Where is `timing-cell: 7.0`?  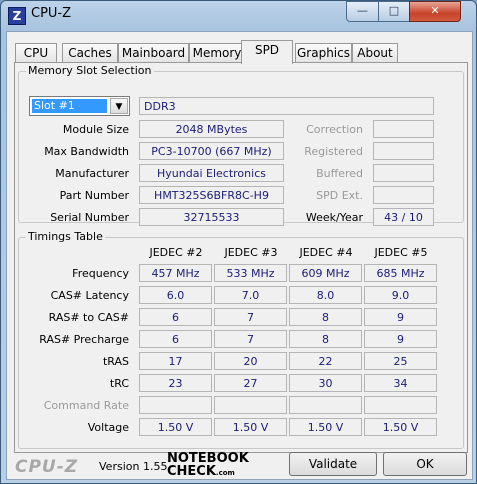 timing-cell: 7.0 is located at coordinates (250, 295).